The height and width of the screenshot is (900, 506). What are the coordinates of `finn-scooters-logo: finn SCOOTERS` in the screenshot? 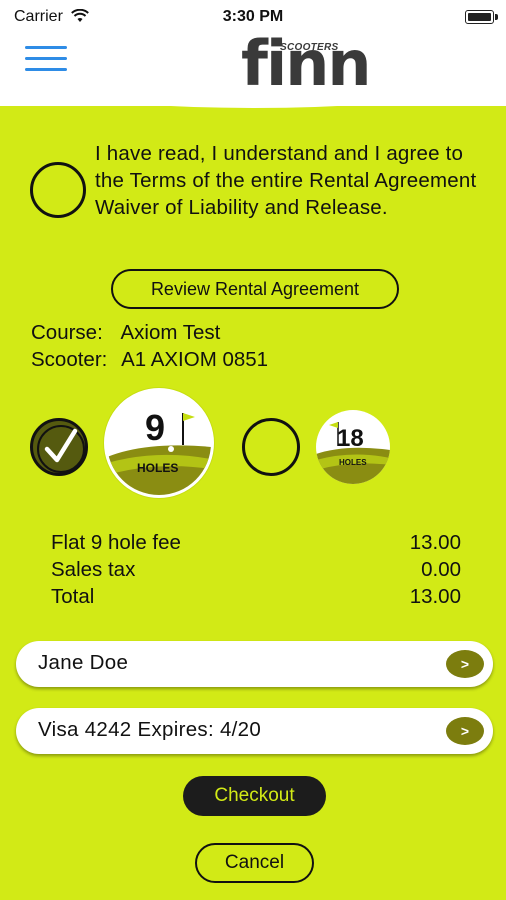 It's located at (304, 64).